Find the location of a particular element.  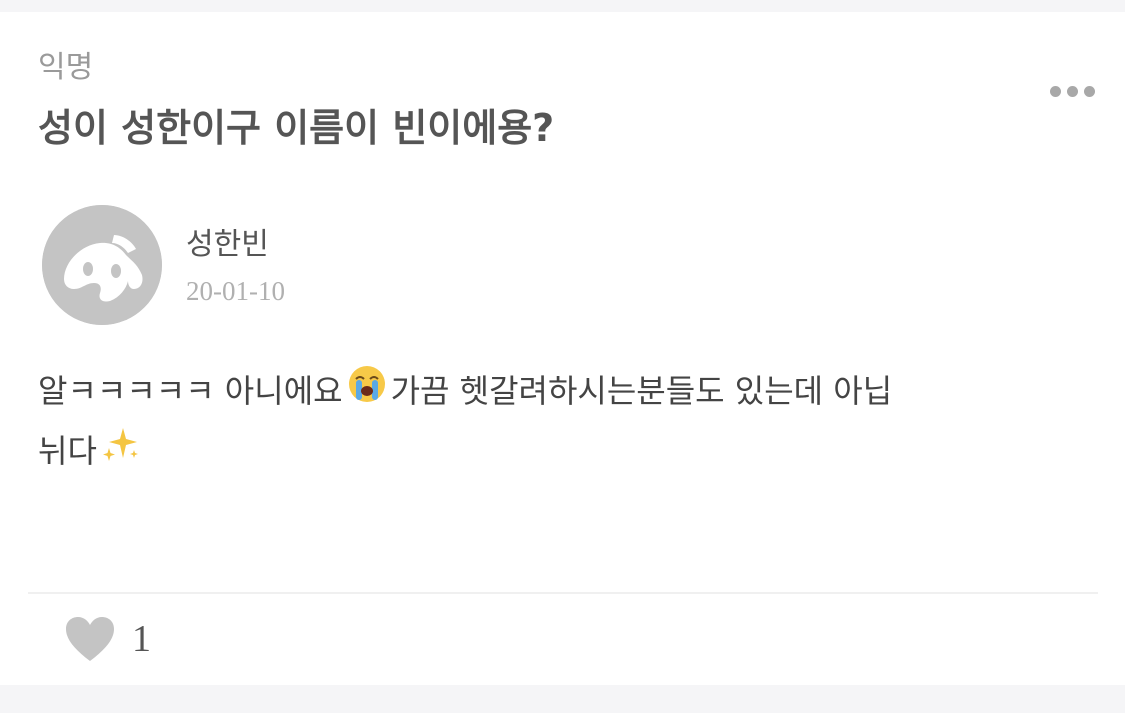

author-avatar is located at coordinates (102, 265).